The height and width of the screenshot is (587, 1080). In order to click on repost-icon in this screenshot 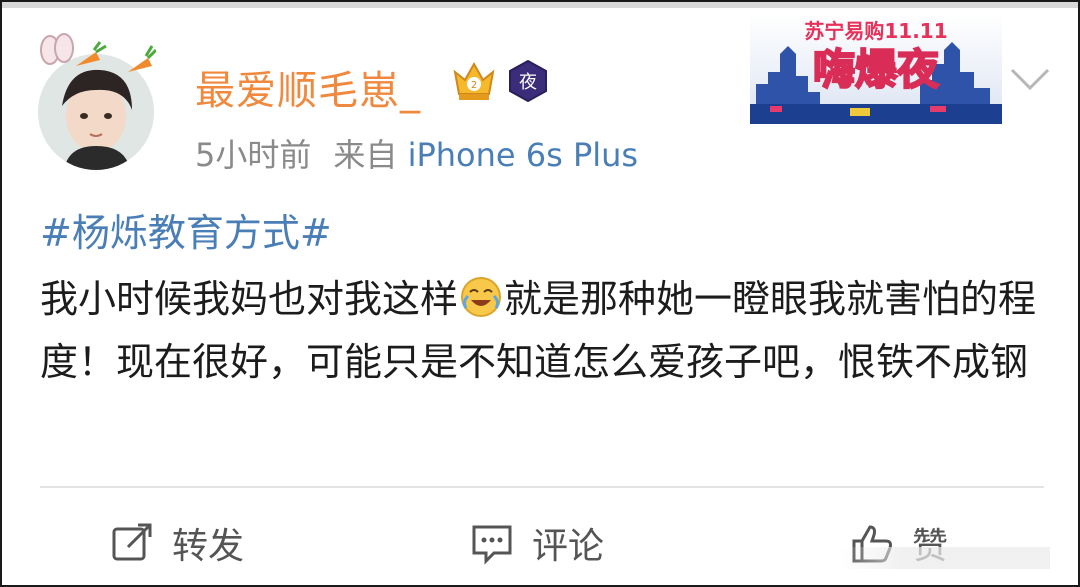, I will do `click(132, 542)`.